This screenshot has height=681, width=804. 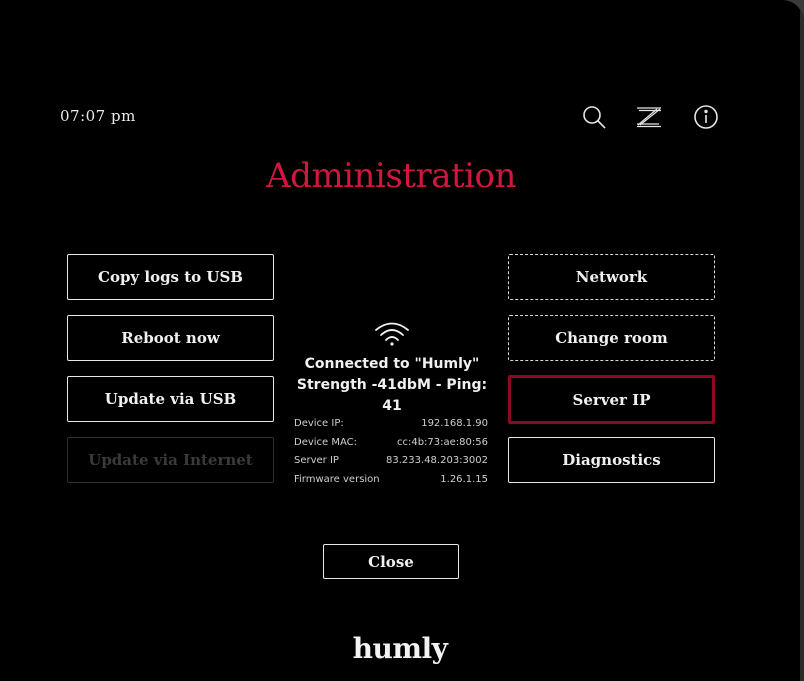 What do you see at coordinates (392, 395) in the screenshot?
I see `strength-text: Strength -41dbM - Ping: 41` at bounding box center [392, 395].